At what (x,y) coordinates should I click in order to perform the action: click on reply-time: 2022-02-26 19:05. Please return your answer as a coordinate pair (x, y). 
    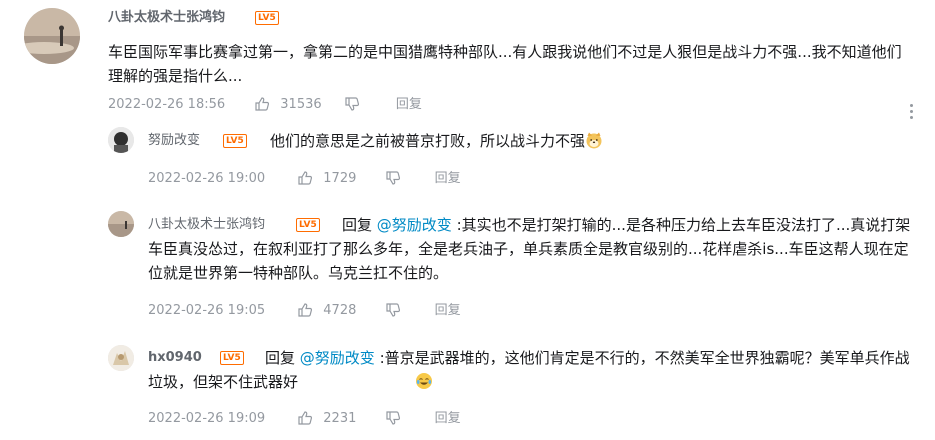
    Looking at the image, I should click on (207, 310).